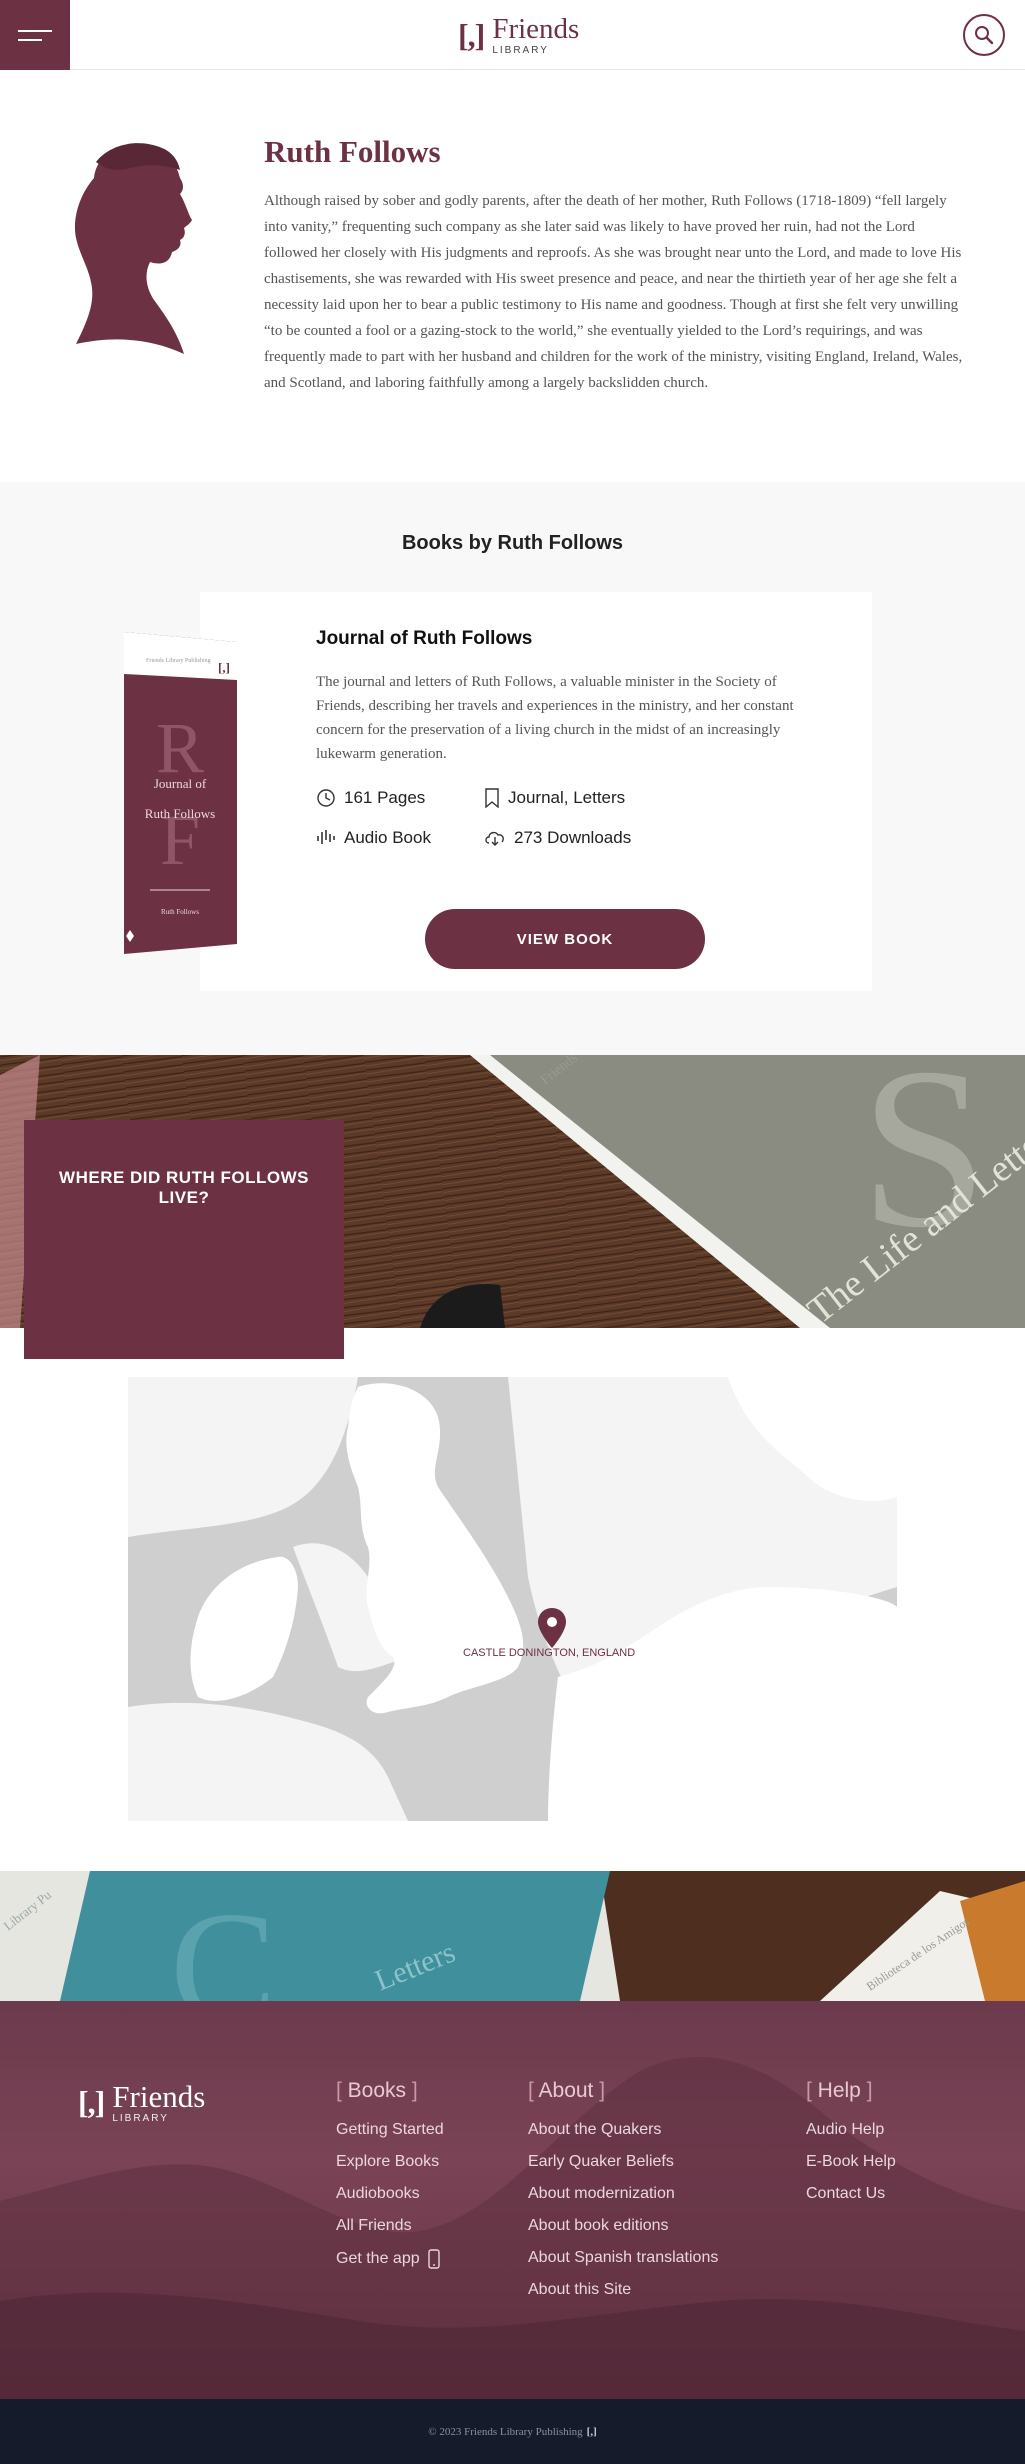  I want to click on copyright-text: © 2023 Friends Library Publishing, so click(505, 2431).